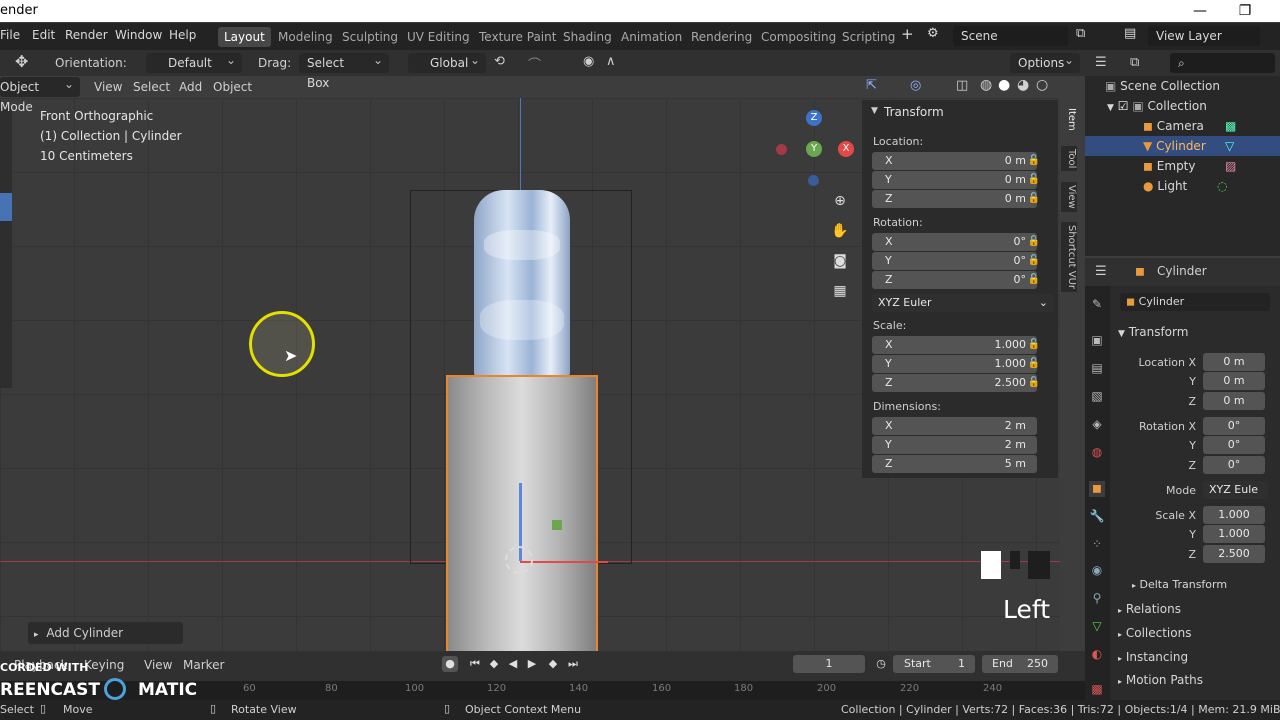 The image size is (1280, 720). I want to click on proportional-edit-icon: ◉, so click(588, 61).